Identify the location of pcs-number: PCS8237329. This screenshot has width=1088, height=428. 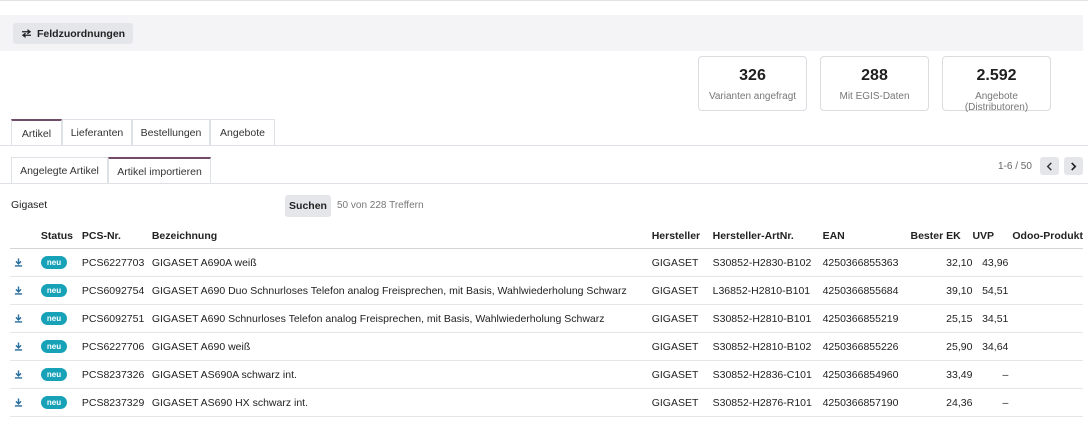
(116, 402).